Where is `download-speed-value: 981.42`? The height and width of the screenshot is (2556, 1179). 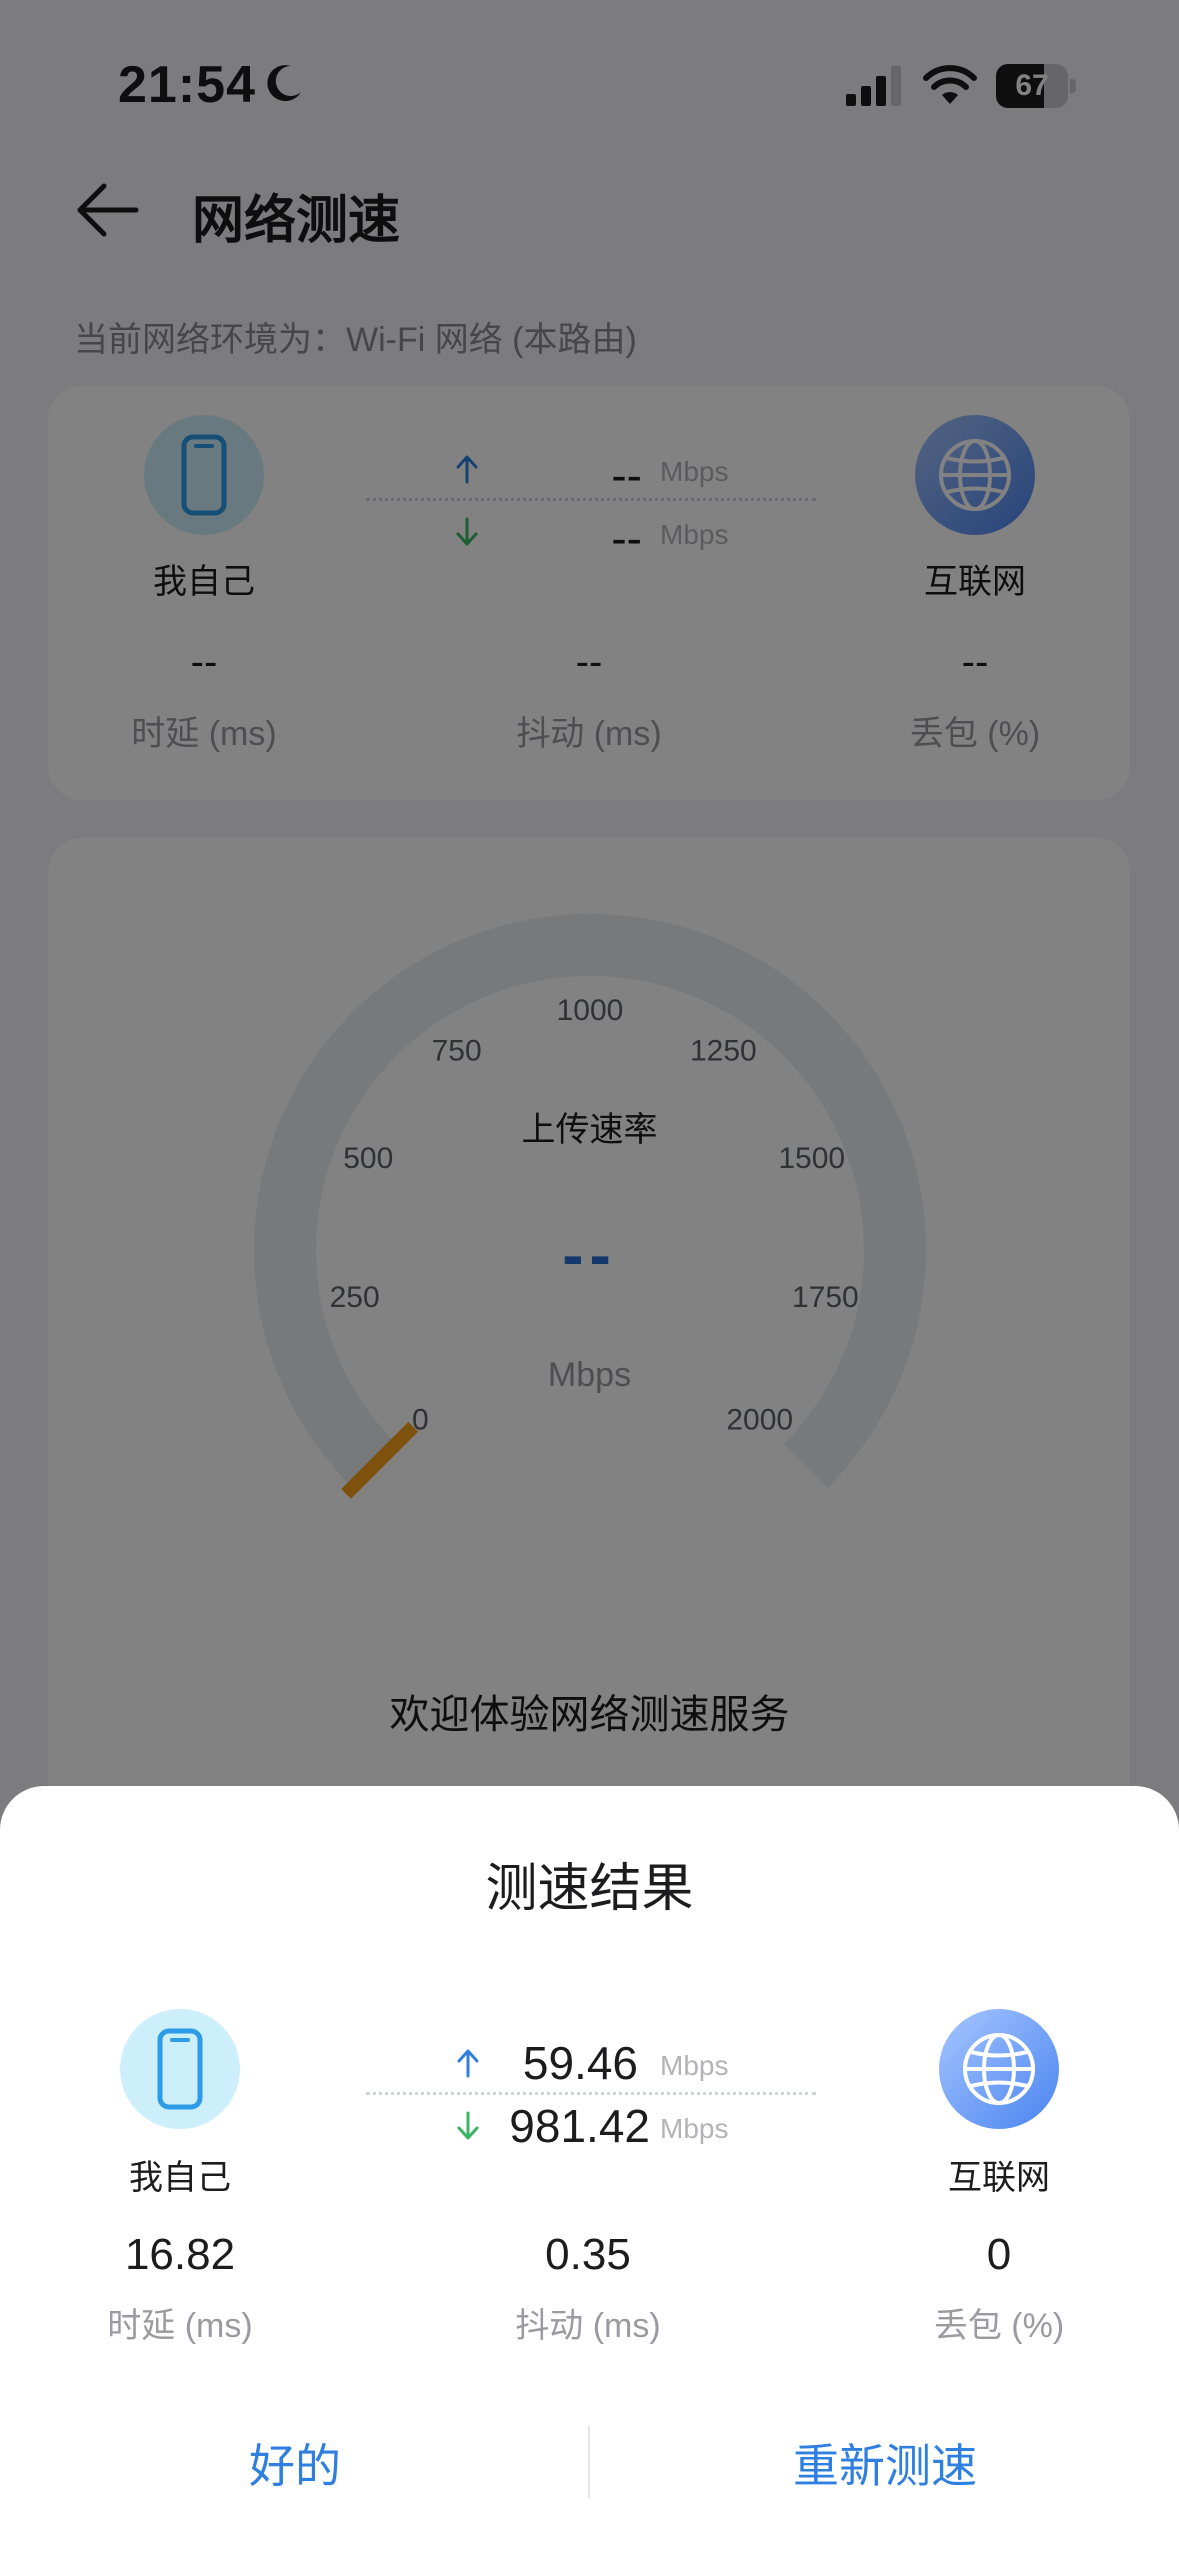 download-speed-value: 981.42 is located at coordinates (579, 2126).